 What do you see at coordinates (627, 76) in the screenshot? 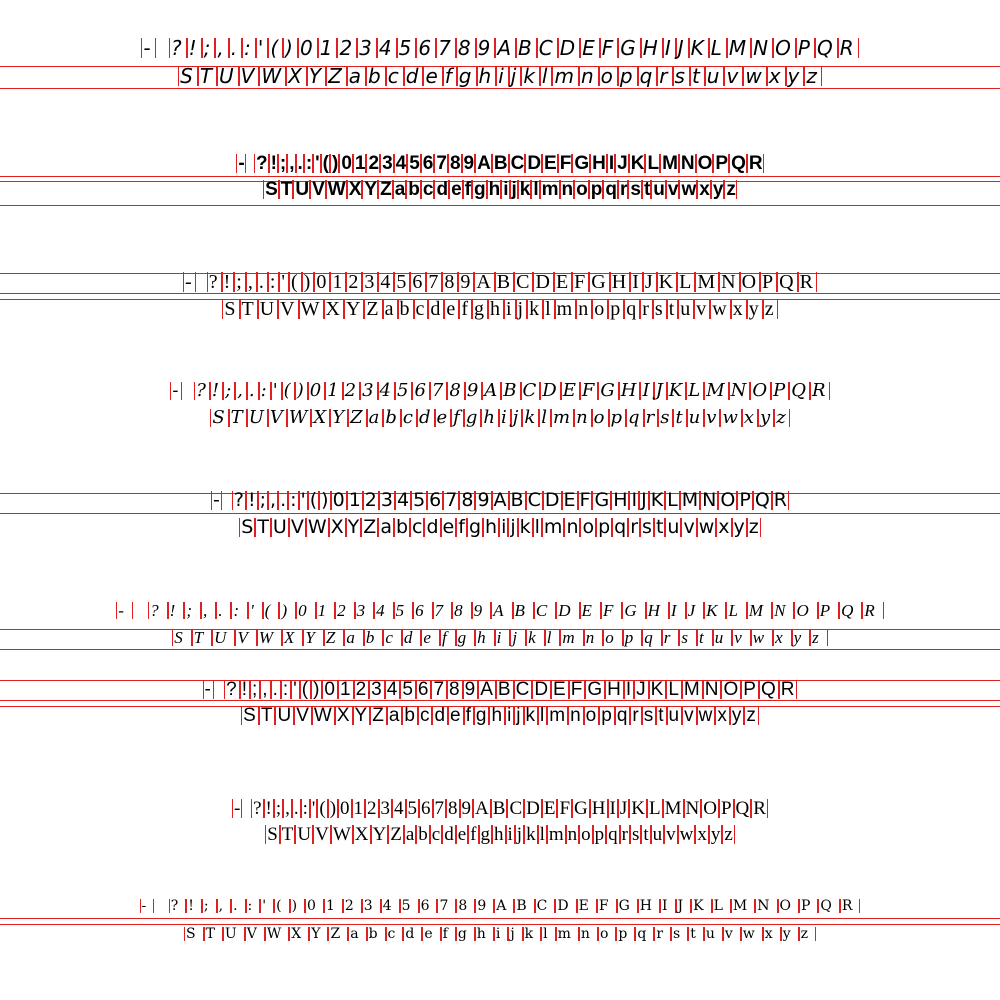
I see `glyph-box: p` at bounding box center [627, 76].